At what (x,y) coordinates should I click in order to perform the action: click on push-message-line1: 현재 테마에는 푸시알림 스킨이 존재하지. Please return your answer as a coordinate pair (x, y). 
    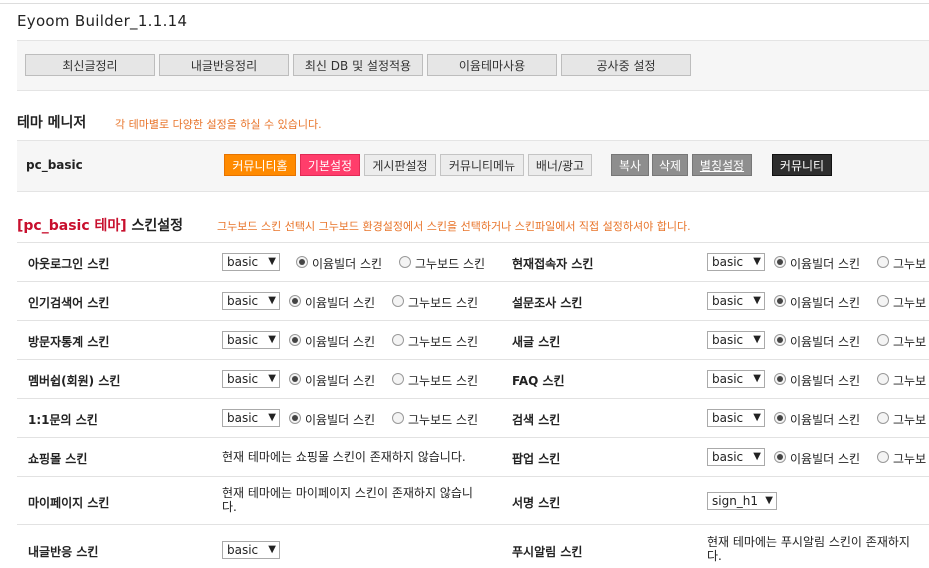
    Looking at the image, I should click on (808, 542).